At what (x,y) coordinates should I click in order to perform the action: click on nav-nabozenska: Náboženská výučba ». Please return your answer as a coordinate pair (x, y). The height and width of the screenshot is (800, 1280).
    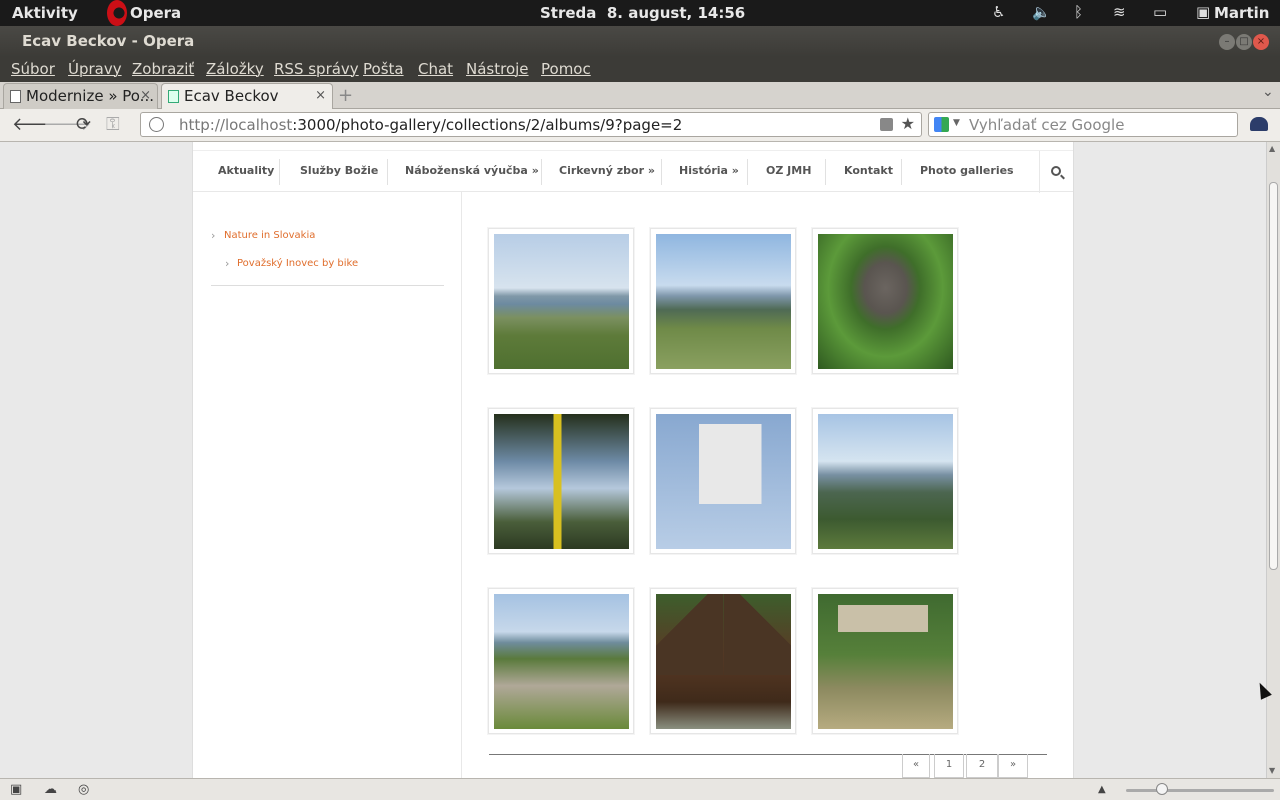
    Looking at the image, I should click on (472, 170).